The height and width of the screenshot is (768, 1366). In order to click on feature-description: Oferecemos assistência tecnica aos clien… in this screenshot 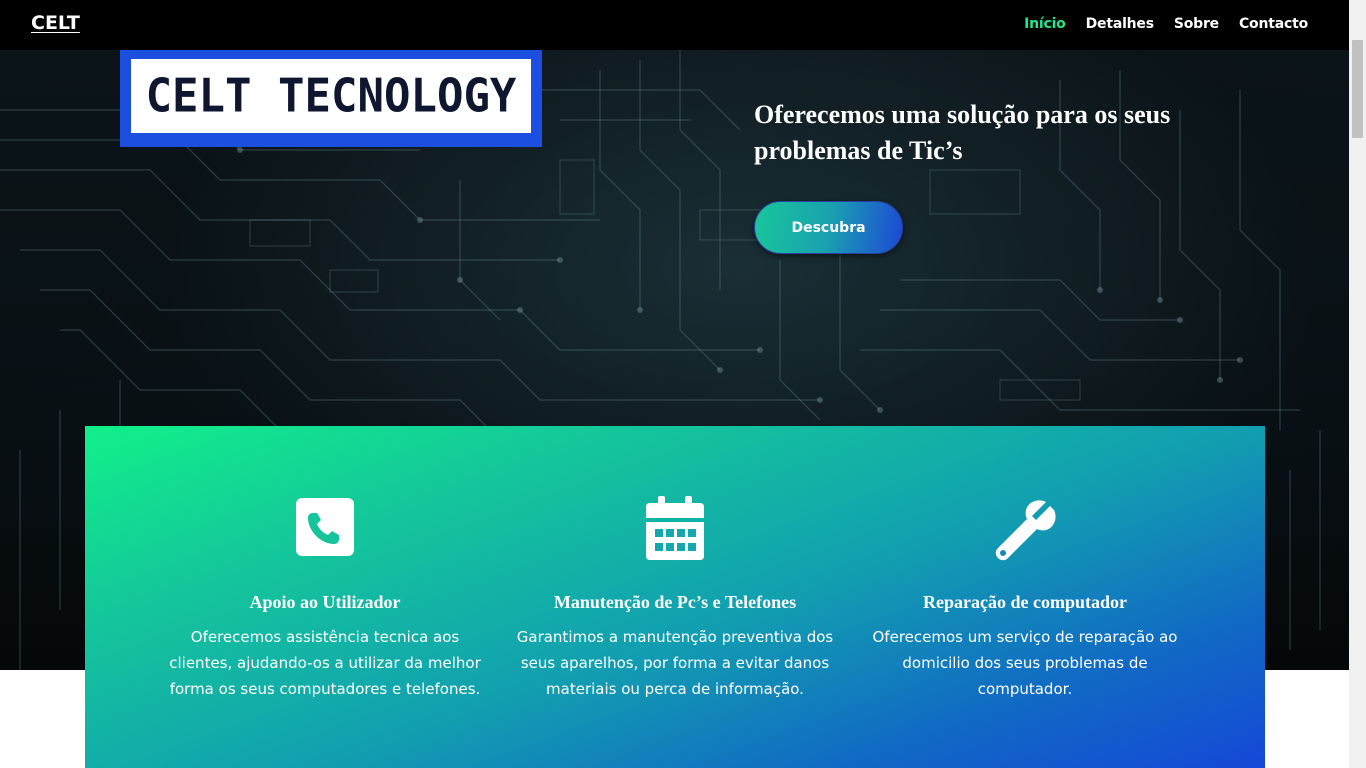, I will do `click(325, 663)`.